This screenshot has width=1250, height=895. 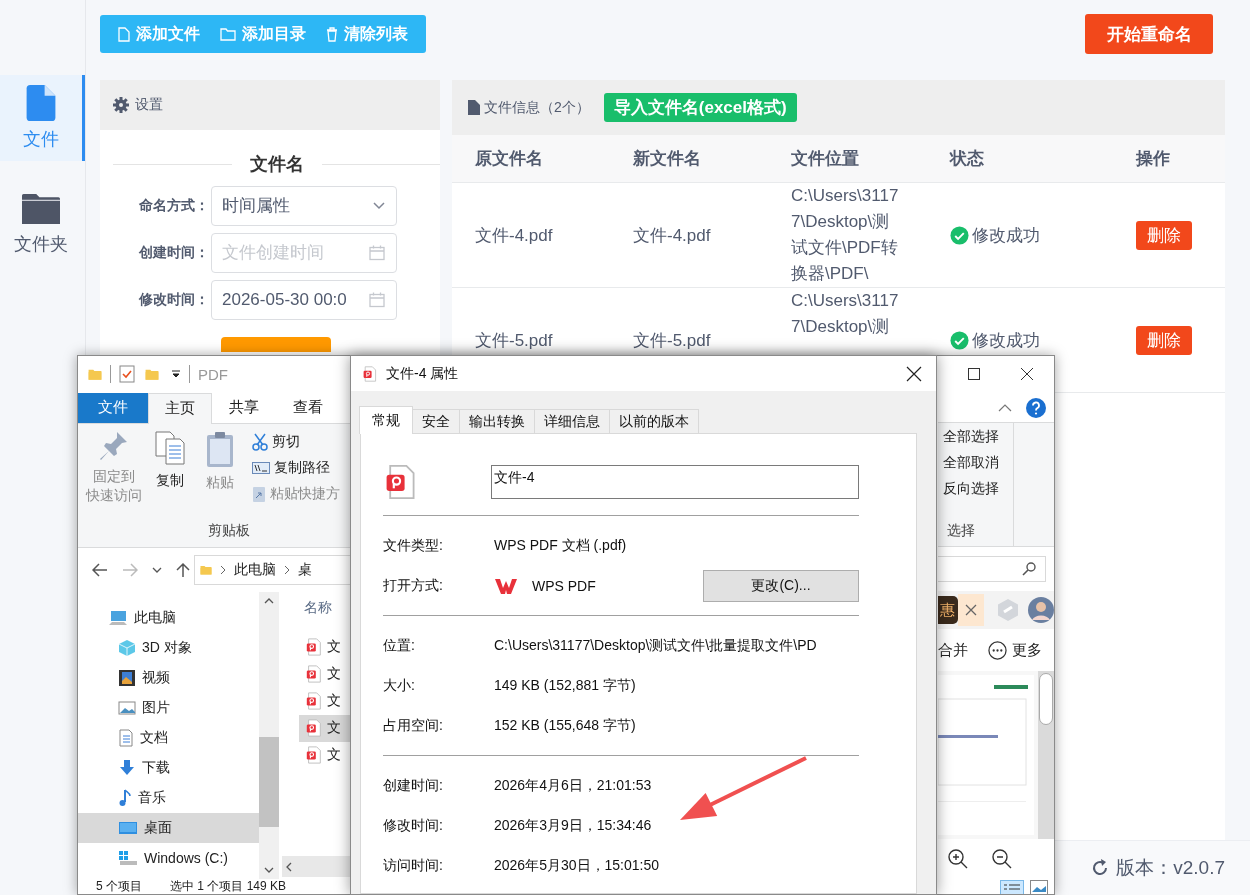 What do you see at coordinates (128, 857) in the screenshot?
I see `drive-icon` at bounding box center [128, 857].